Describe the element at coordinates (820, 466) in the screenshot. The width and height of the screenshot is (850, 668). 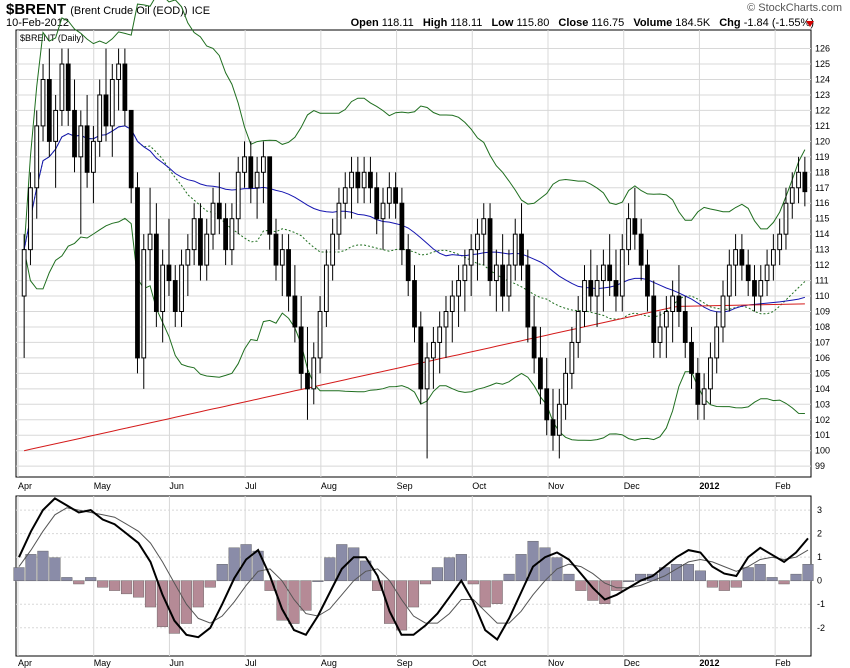
I see `price-y-tick: 99` at that location.